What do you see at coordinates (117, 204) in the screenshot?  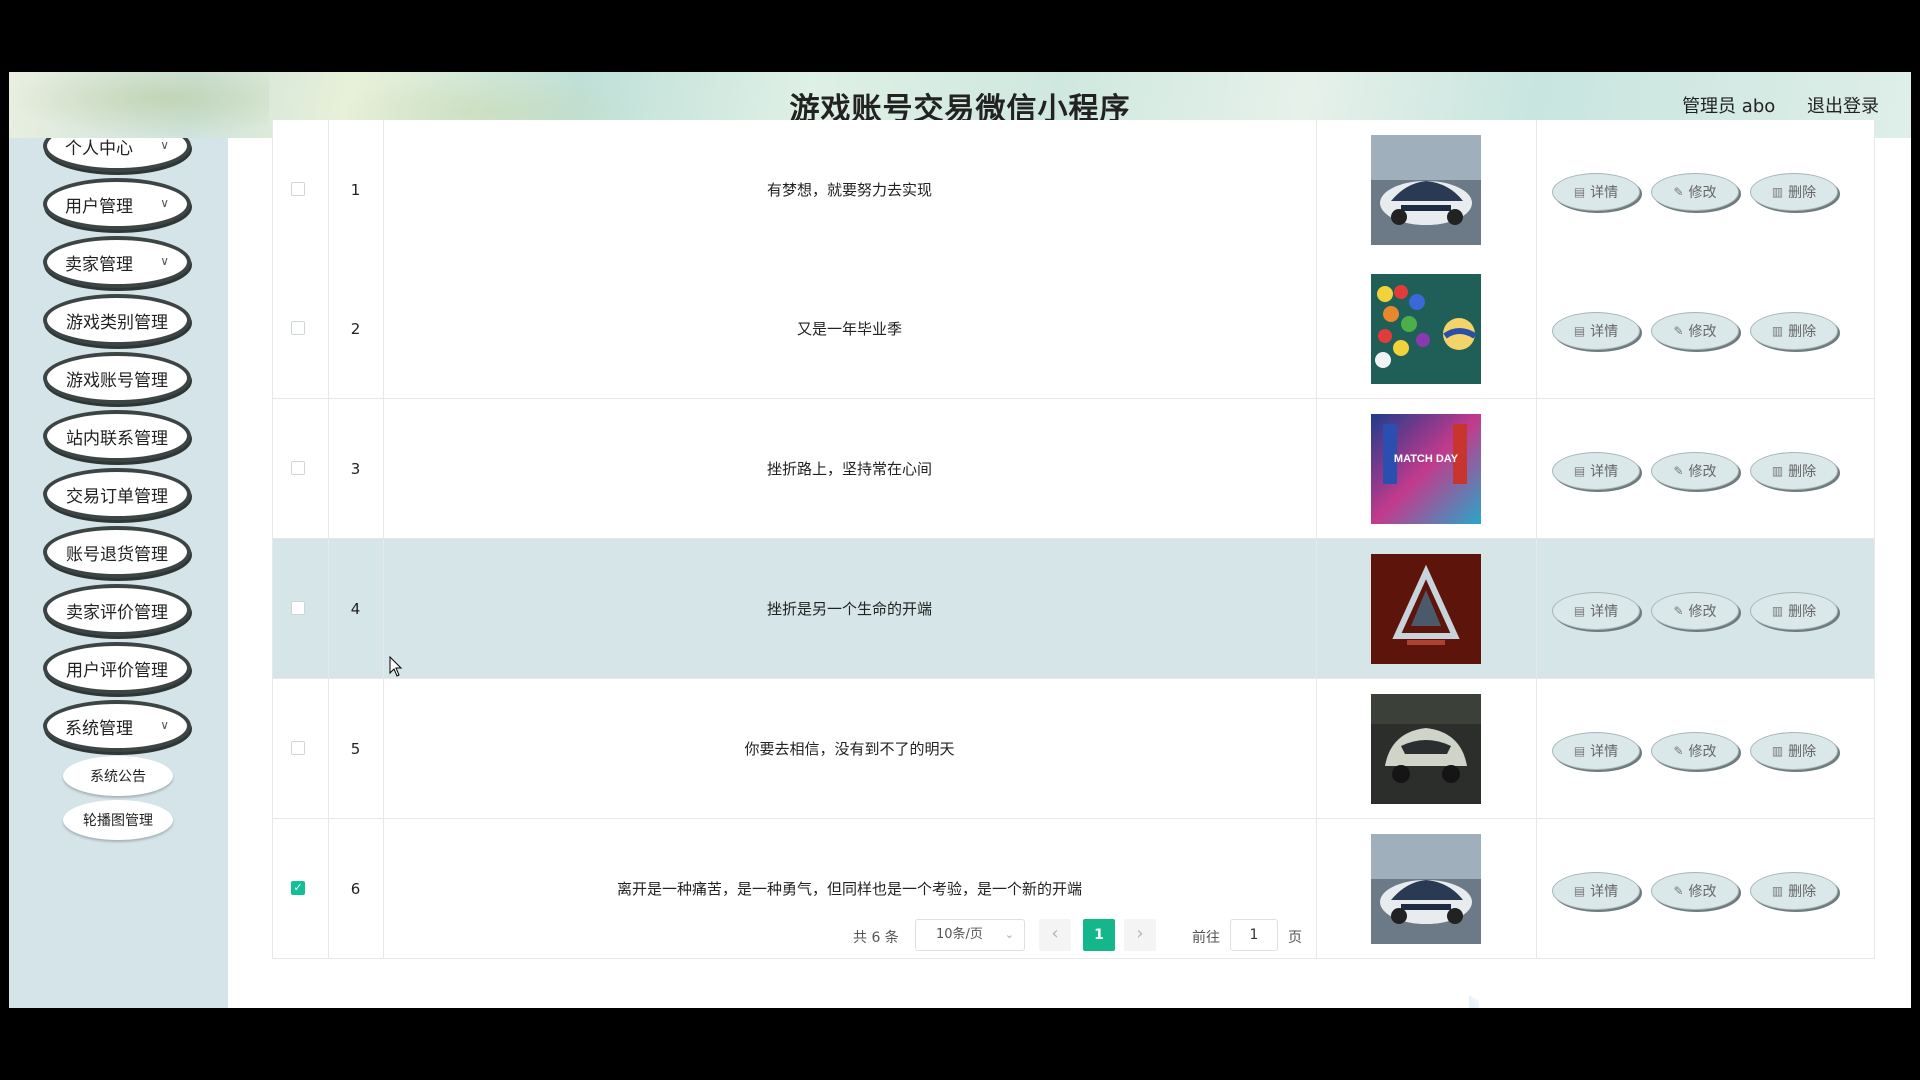 I see `sidebar-item: 用户管理 ∨` at bounding box center [117, 204].